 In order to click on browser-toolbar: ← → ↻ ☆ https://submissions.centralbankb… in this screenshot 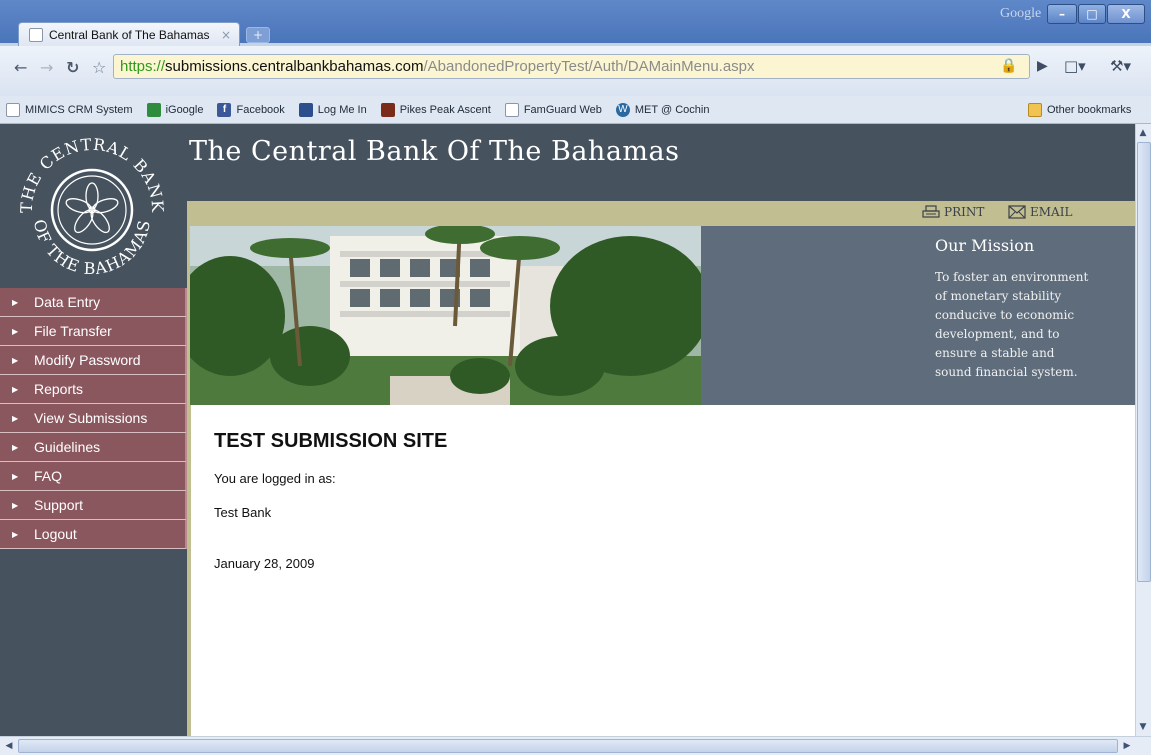, I will do `click(575, 71)`.